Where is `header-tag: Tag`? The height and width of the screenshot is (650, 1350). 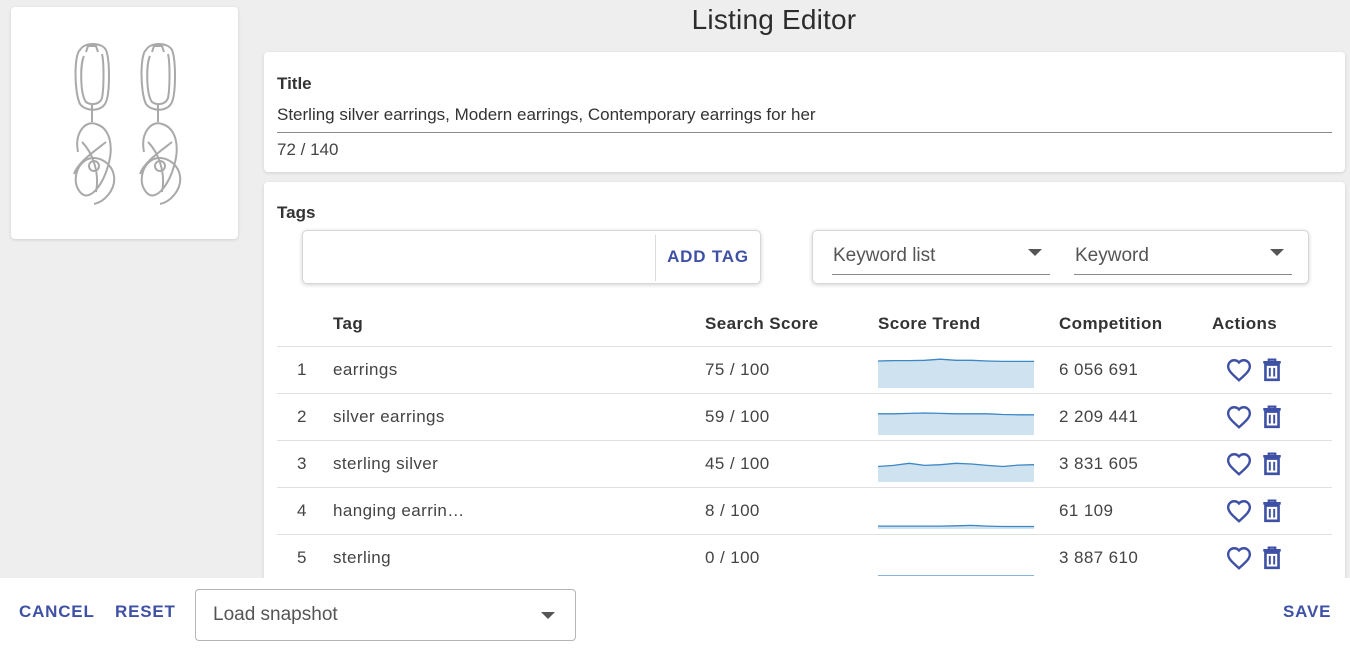 header-tag: Tag is located at coordinates (519, 324).